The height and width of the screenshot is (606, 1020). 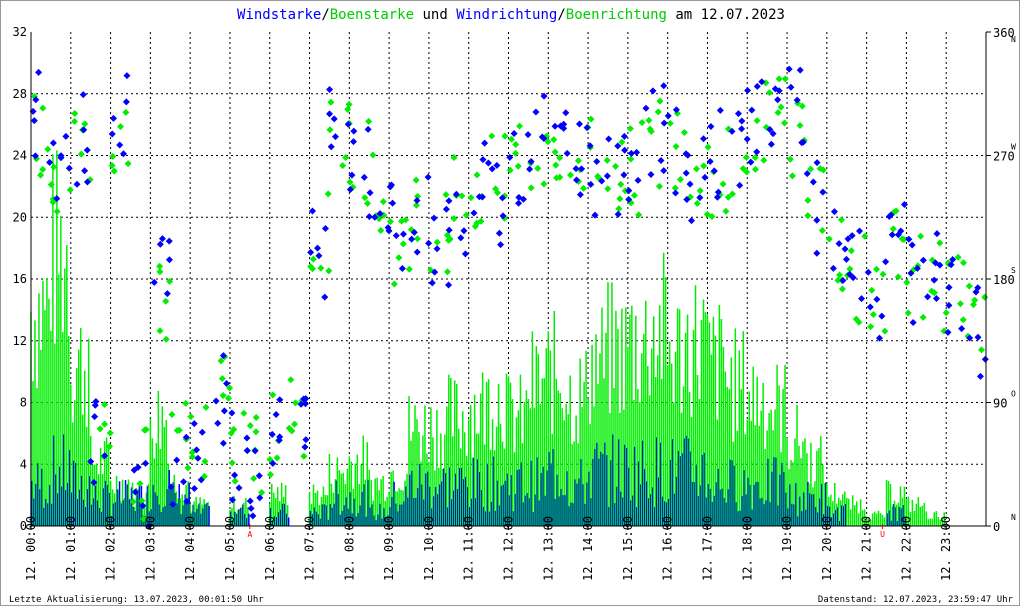 I want to click on right-tick-label: 270, so click(x=1004, y=157).